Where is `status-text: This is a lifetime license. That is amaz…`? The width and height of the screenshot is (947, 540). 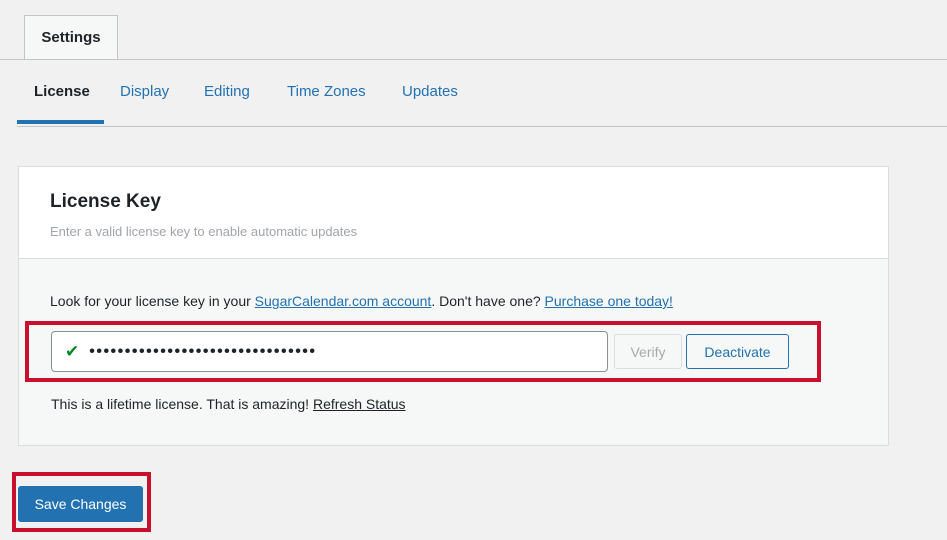 status-text: This is a lifetime license. That is amaz… is located at coordinates (182, 404).